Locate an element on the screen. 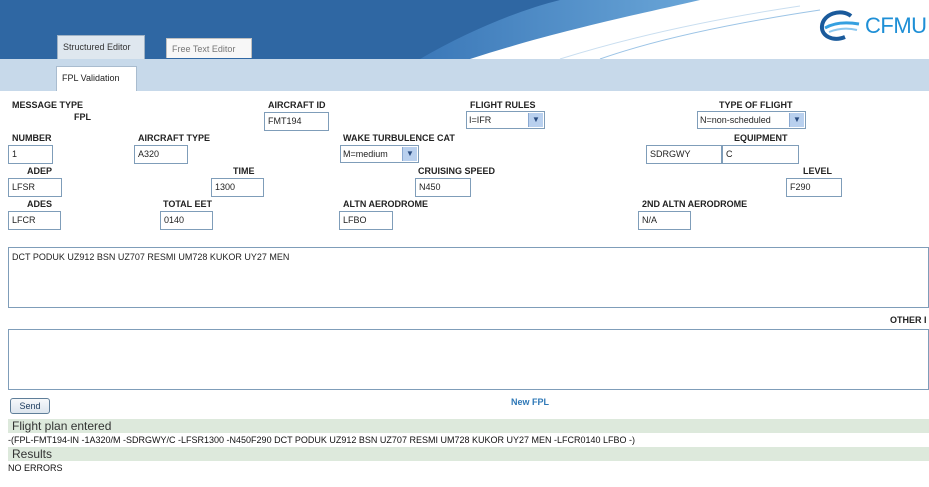  tab-free-text-editor: Free Text Editor is located at coordinates (209, 48).